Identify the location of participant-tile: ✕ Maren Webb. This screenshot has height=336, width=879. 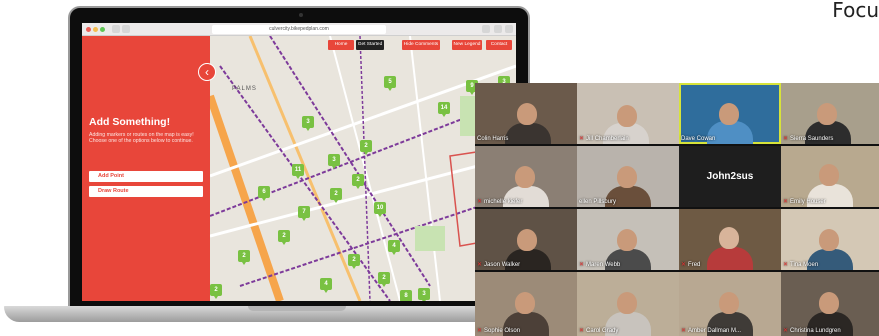
(628, 239).